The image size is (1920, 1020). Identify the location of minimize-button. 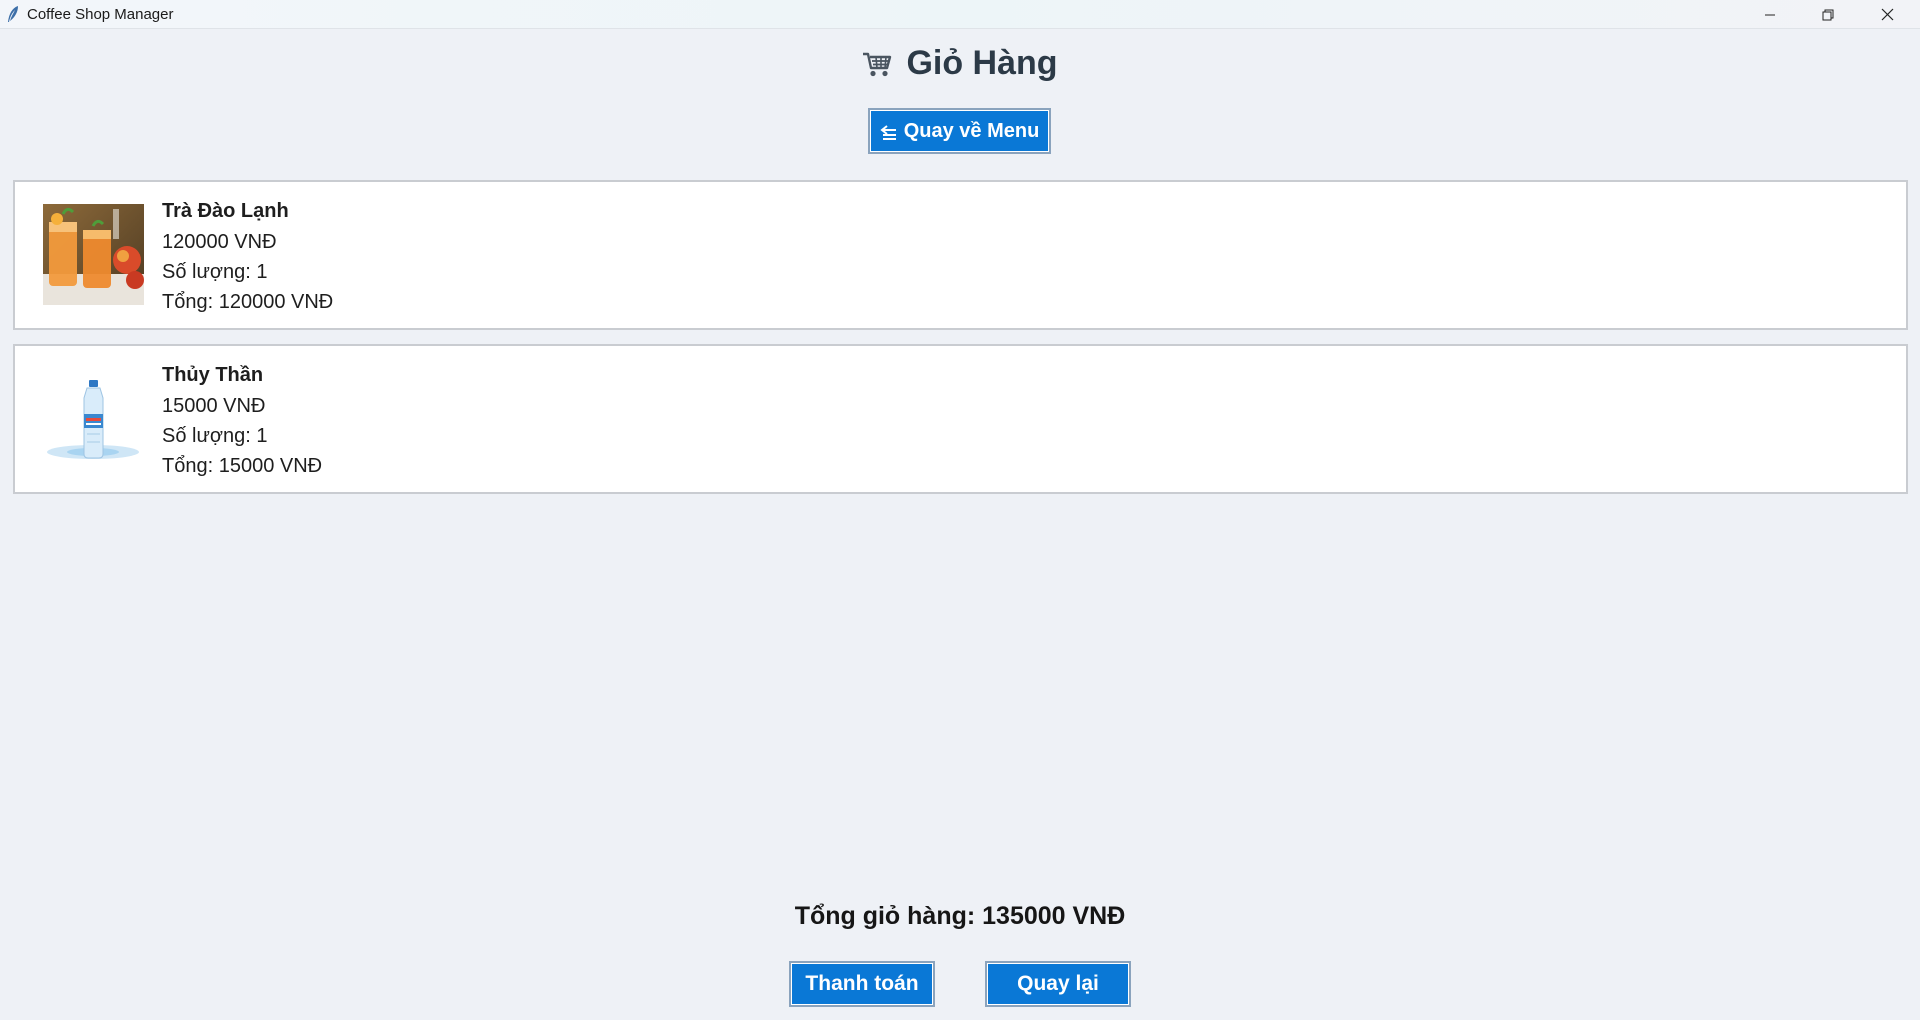
(1770, 14).